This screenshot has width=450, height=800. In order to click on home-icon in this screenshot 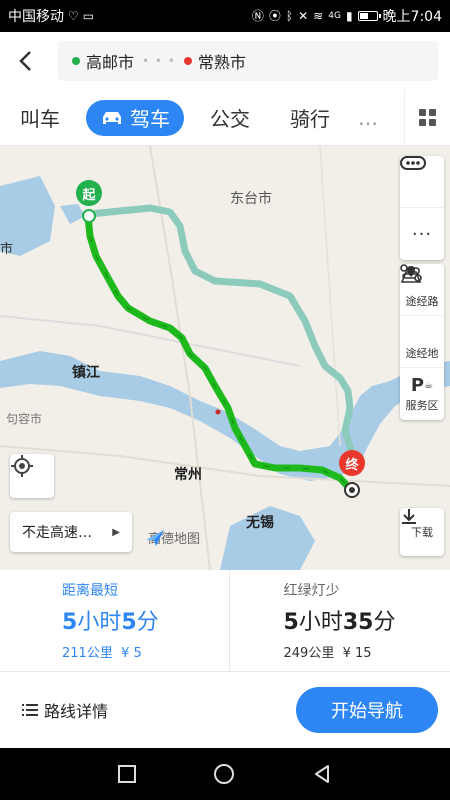, I will do `click(224, 774)`.